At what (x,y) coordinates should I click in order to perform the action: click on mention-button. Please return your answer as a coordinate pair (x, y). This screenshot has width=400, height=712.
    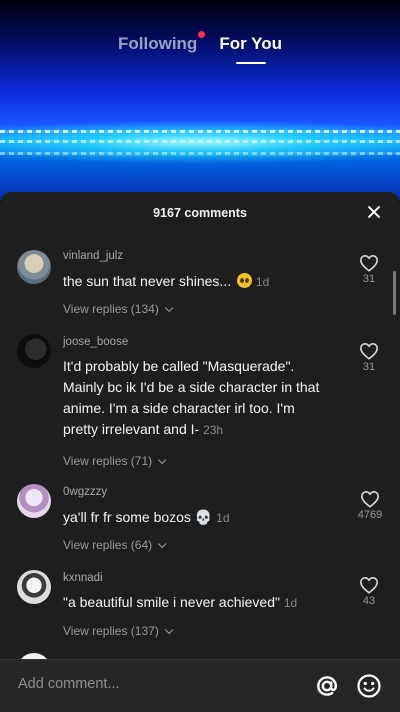
    Looking at the image, I should click on (327, 686).